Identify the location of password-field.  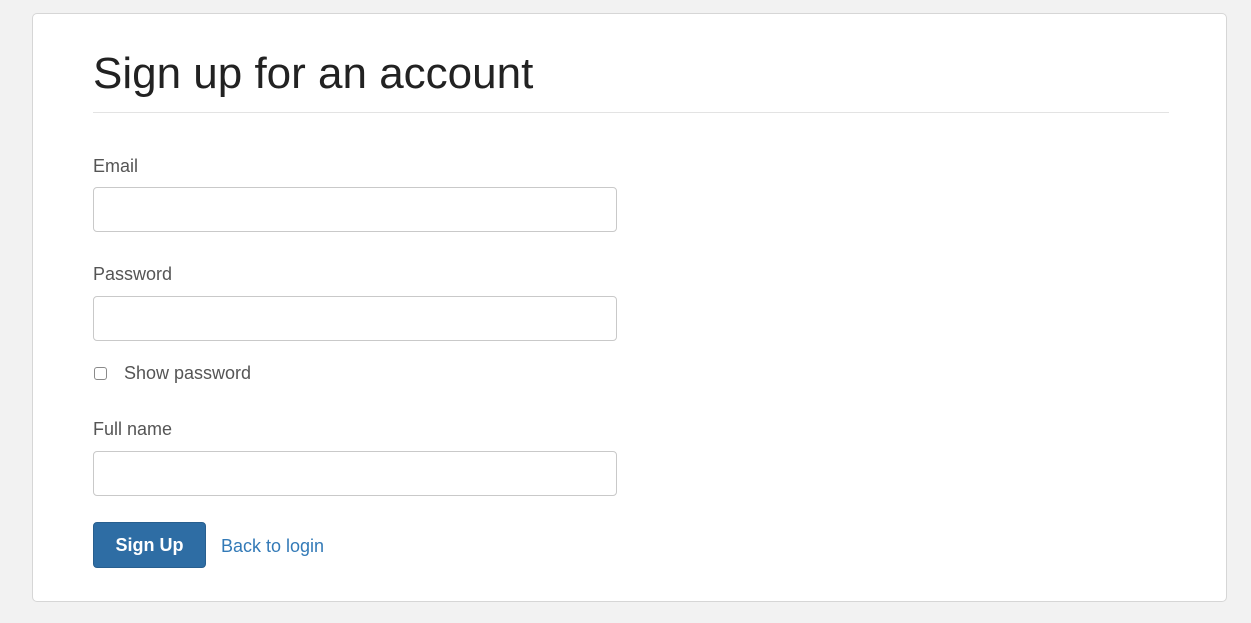
(355, 318).